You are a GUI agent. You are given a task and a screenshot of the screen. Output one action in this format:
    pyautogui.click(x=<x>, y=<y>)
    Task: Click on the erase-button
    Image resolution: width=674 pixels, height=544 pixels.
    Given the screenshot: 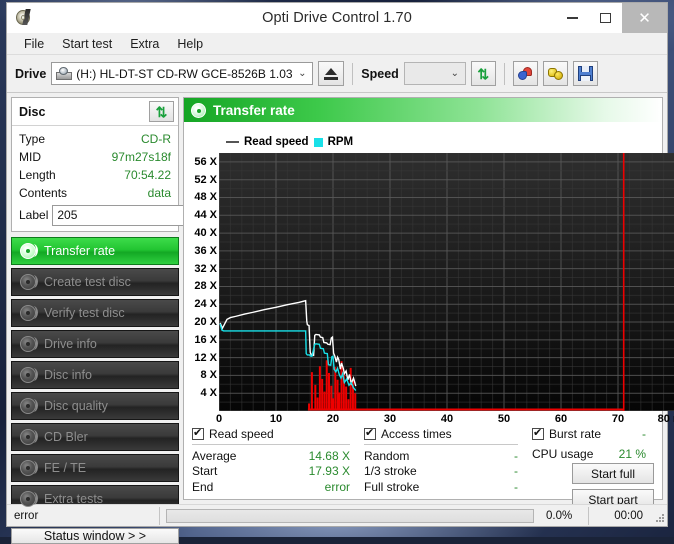 What is the action you would take?
    pyautogui.click(x=525, y=73)
    